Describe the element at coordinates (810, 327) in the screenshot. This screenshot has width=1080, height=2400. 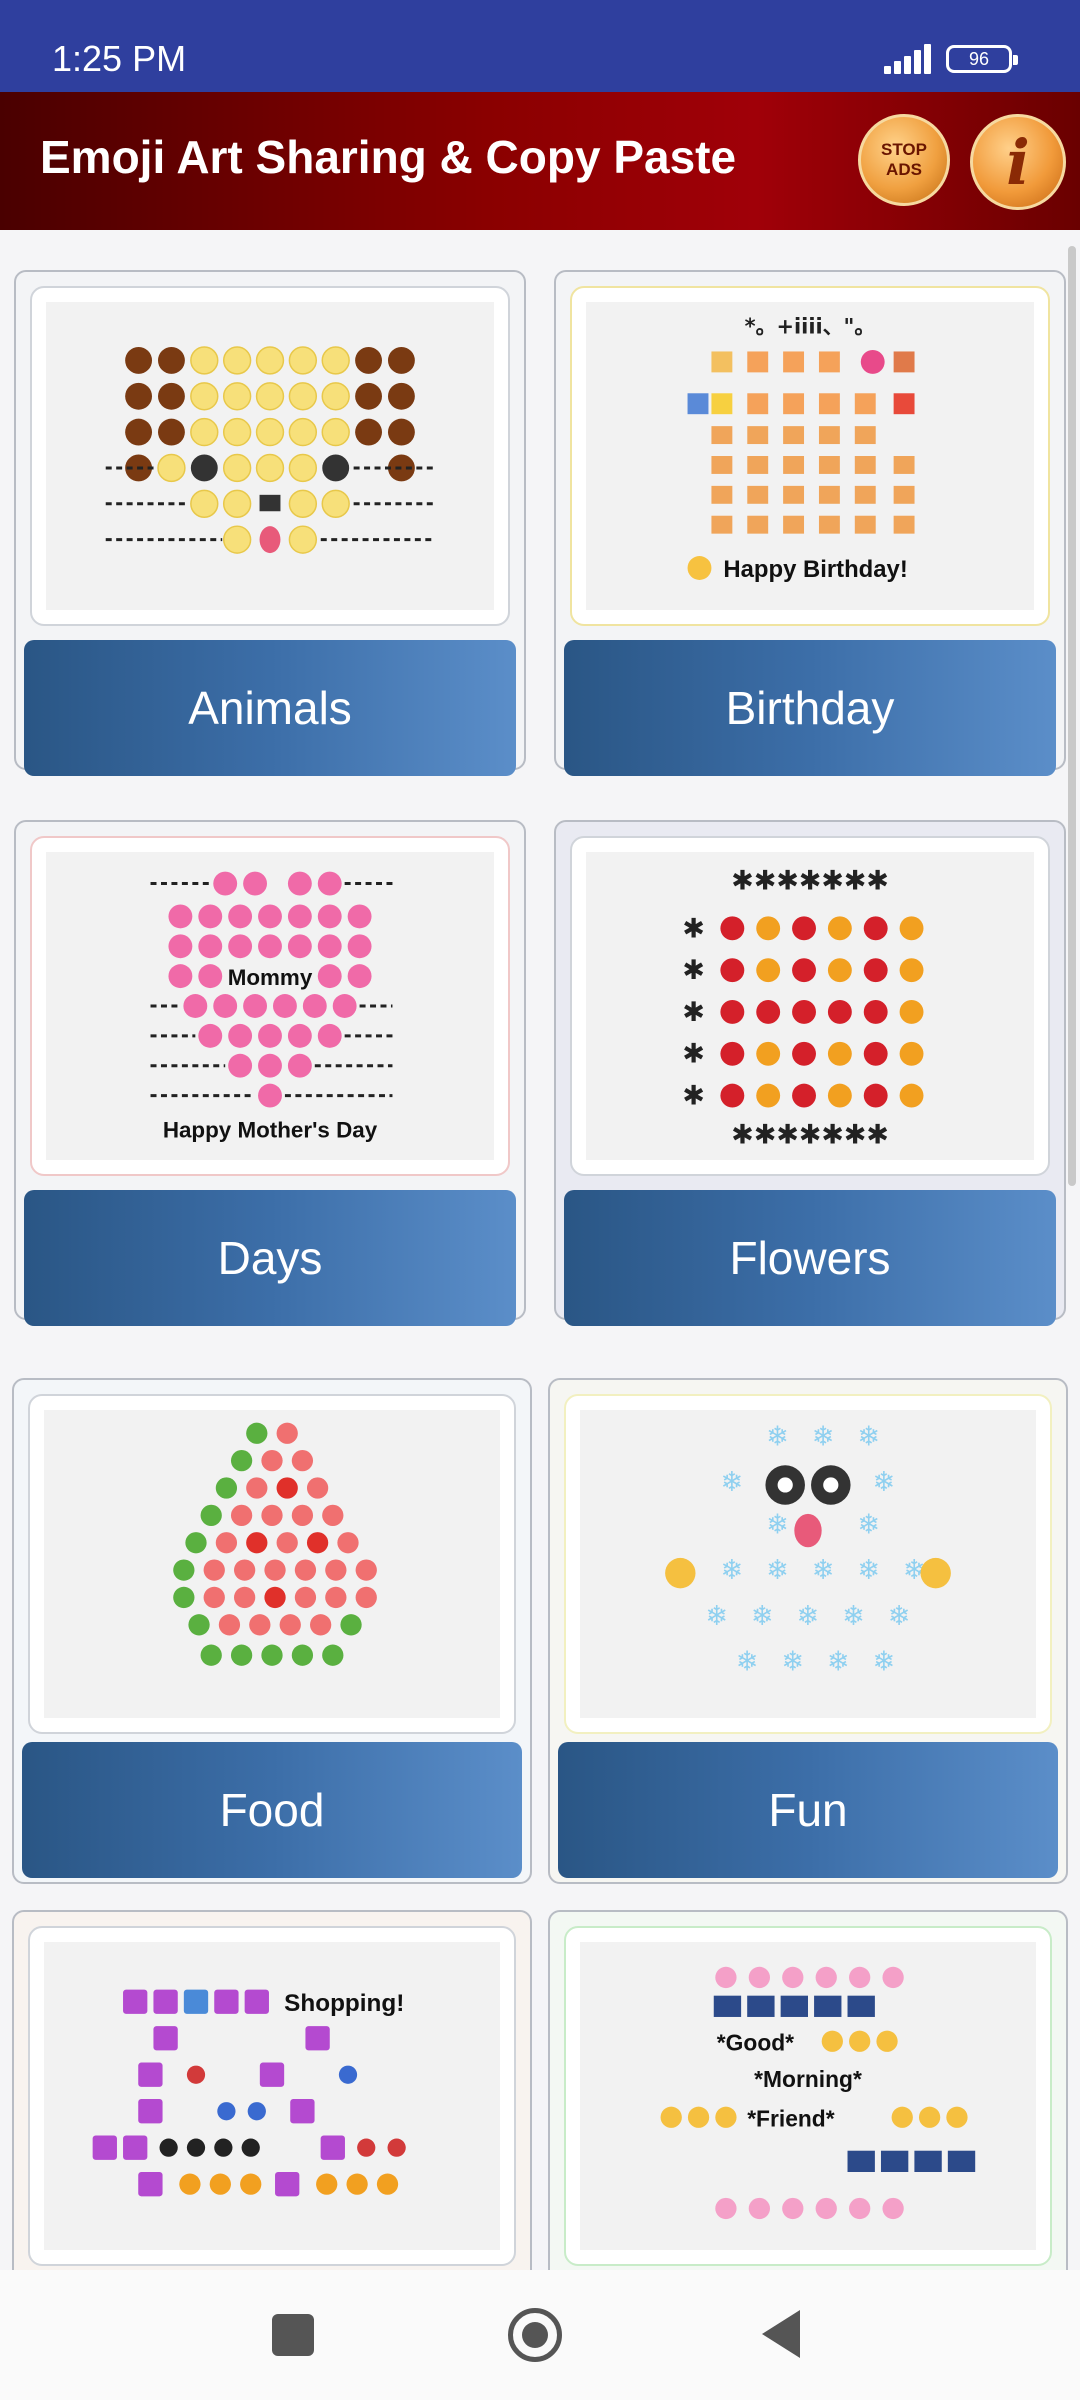
I see `birthday-art-header: *。+iiii、"。` at that location.